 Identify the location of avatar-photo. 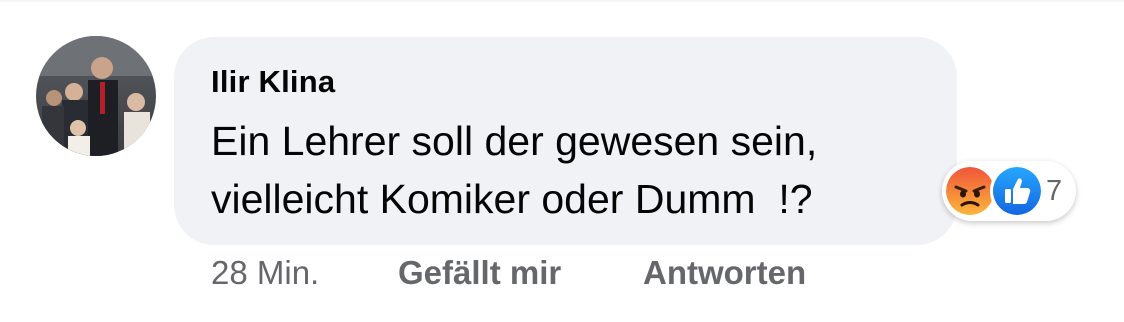
(96, 96).